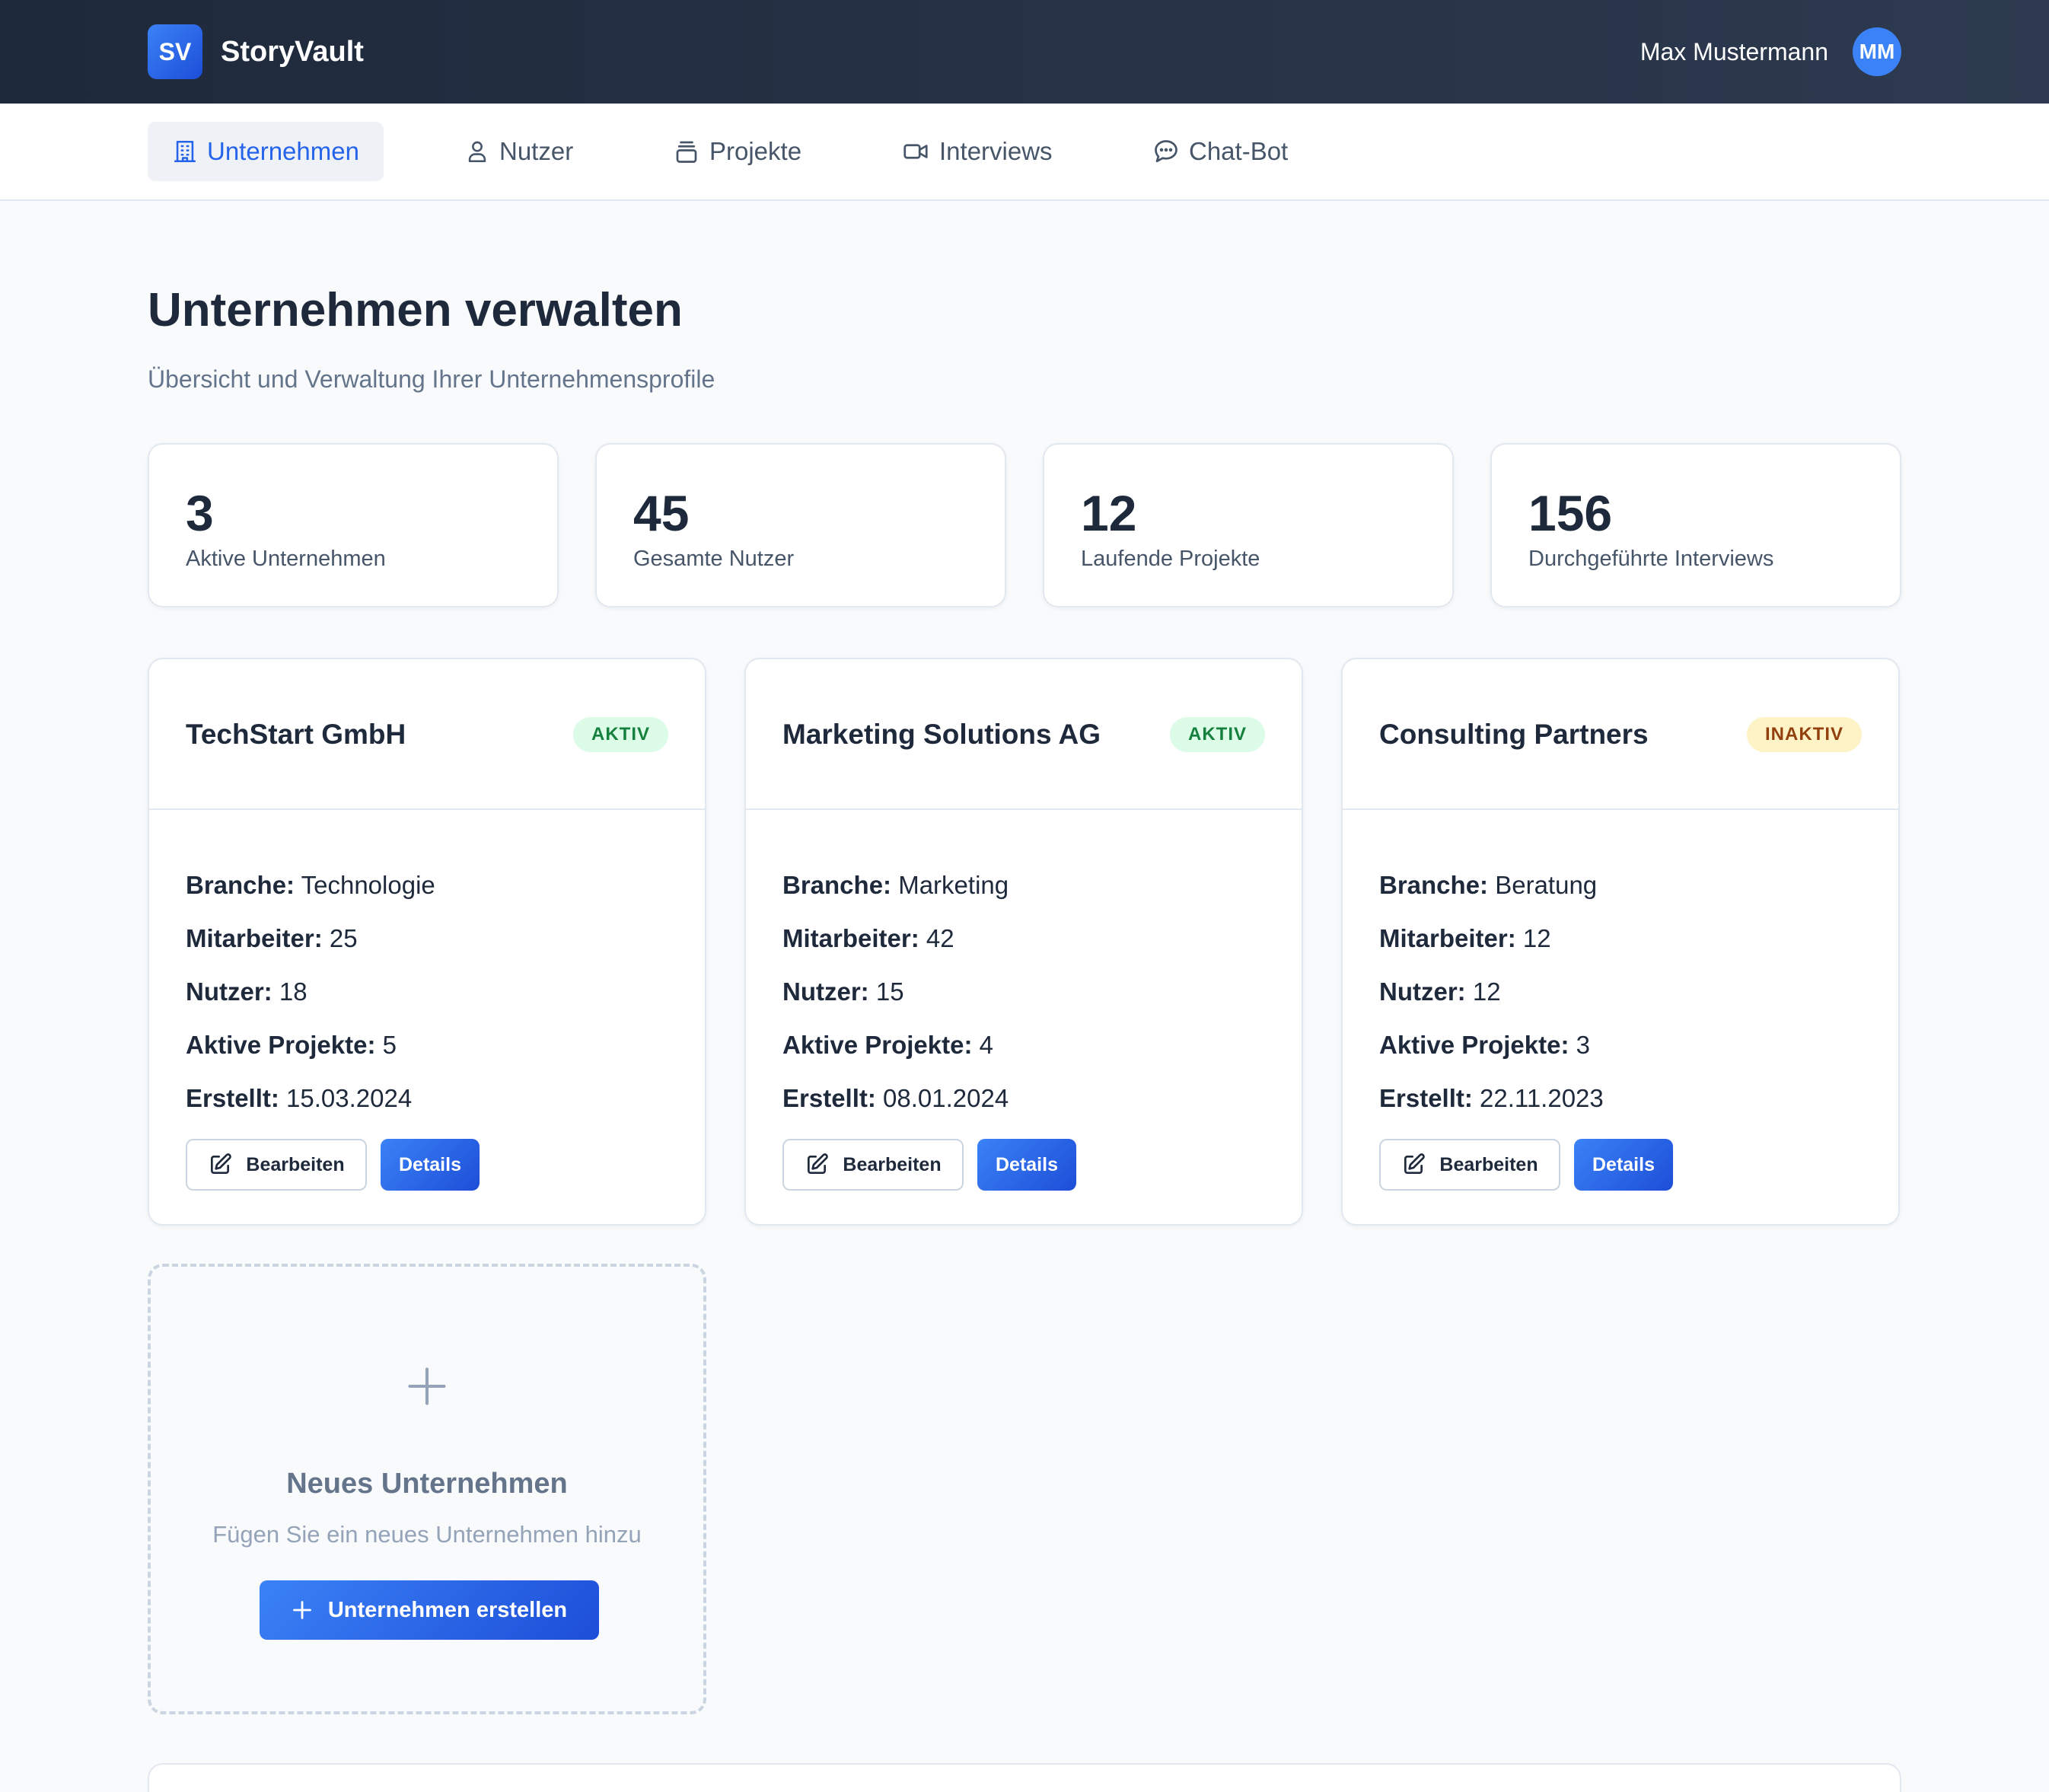 This screenshot has width=2049, height=1792. What do you see at coordinates (1109, 513) in the screenshot?
I see `stat-value: 12` at bounding box center [1109, 513].